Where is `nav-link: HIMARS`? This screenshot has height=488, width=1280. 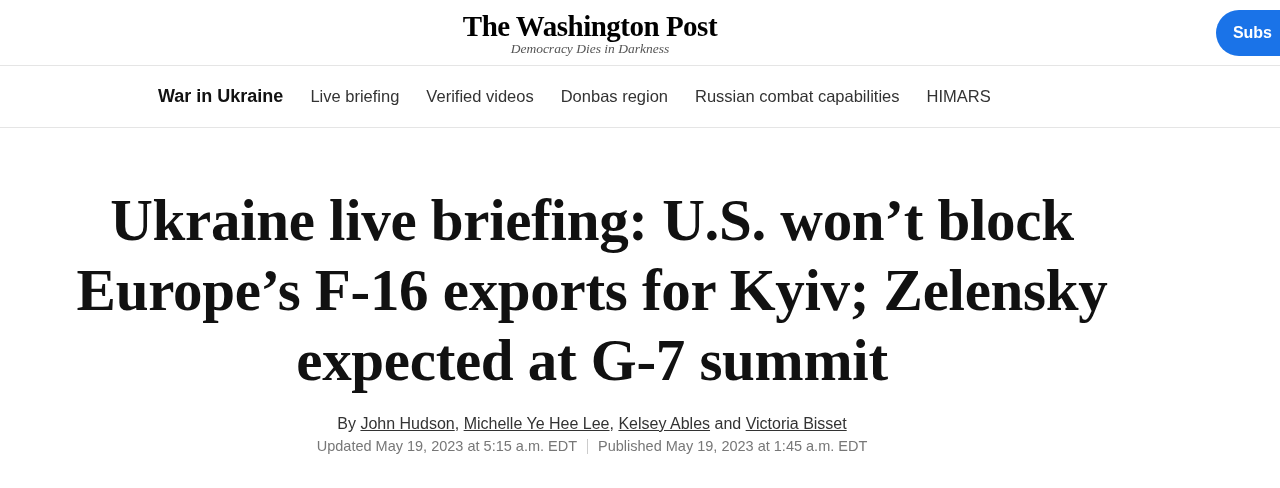 nav-link: HIMARS is located at coordinates (958, 96).